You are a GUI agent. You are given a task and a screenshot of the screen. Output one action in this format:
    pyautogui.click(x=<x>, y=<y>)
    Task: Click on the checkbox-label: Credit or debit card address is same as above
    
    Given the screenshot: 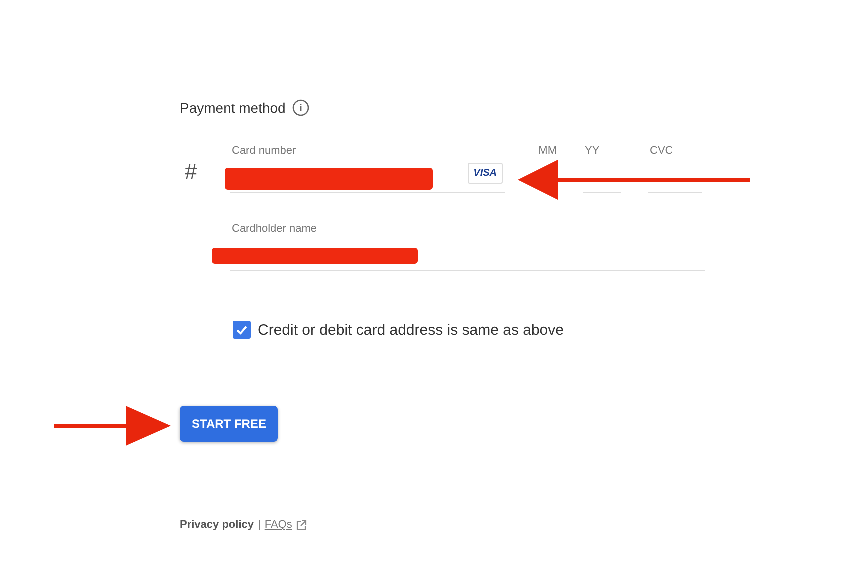 What is the action you would take?
    pyautogui.click(x=411, y=330)
    